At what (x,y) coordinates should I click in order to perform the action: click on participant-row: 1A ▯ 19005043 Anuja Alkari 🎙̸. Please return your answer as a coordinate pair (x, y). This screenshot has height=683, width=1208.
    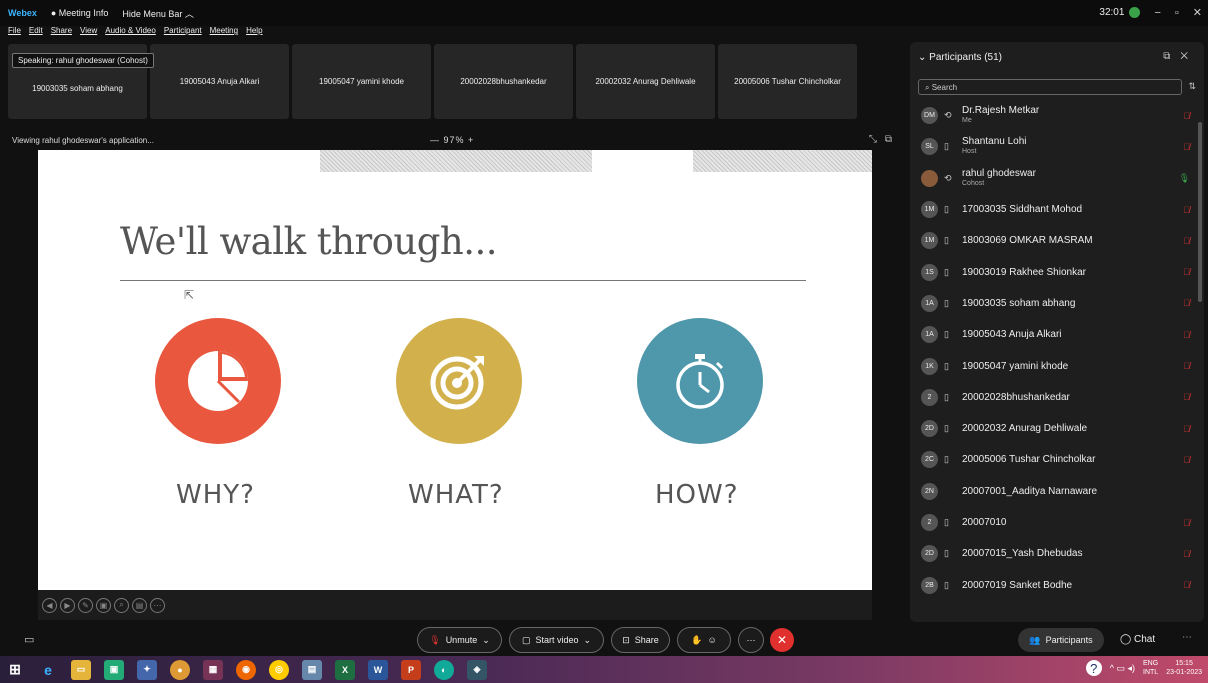
    Looking at the image, I should click on (1054, 334).